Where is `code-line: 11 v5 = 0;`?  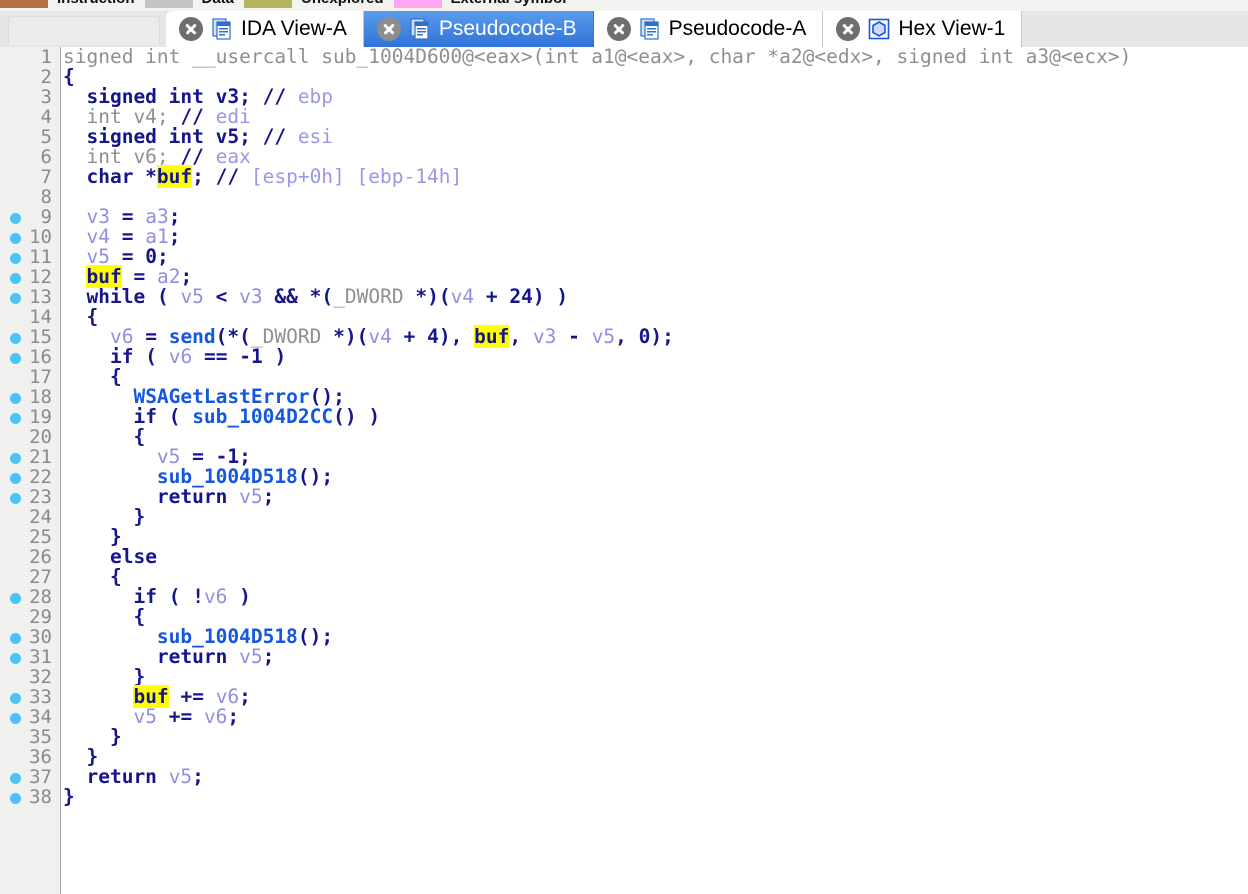
code-line: 11 v5 = 0; is located at coordinates (624, 257).